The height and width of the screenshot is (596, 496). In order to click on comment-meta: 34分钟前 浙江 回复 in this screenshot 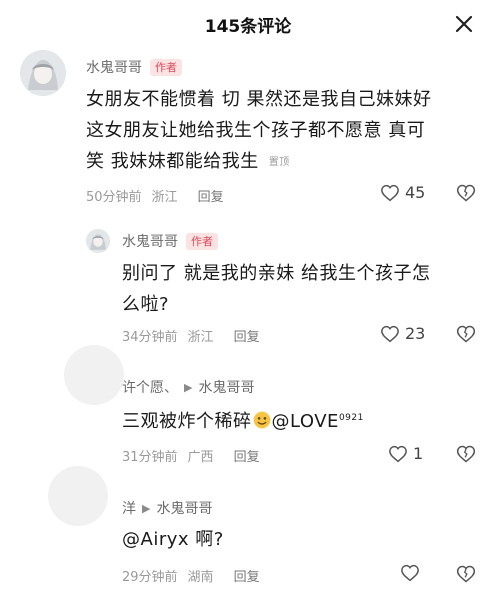, I will do `click(191, 335)`.